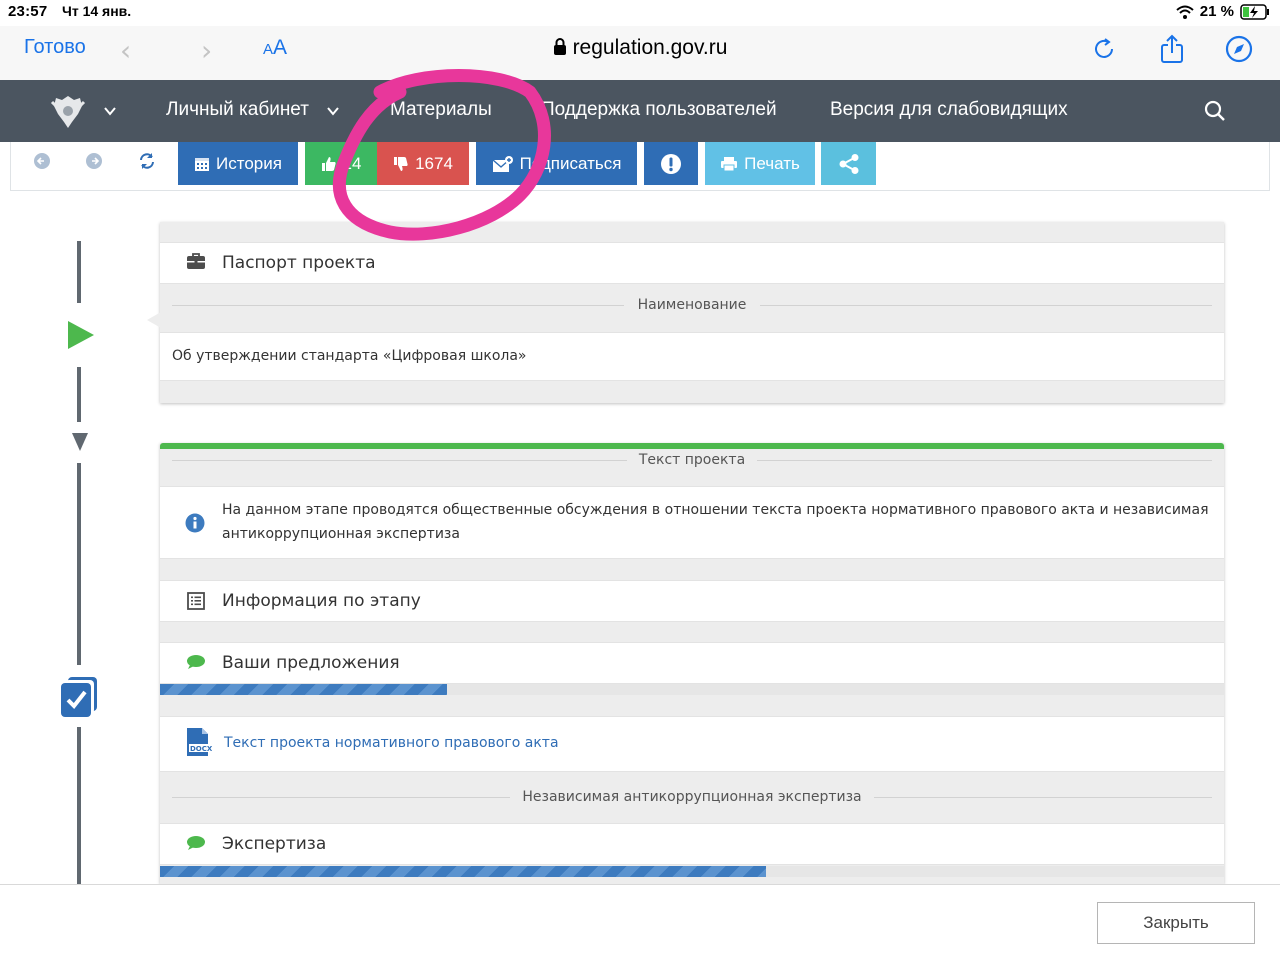 The image size is (1280, 960). Describe the element at coordinates (659, 110) in the screenshot. I see `nav-user-support: Поддержка пользователей` at that location.